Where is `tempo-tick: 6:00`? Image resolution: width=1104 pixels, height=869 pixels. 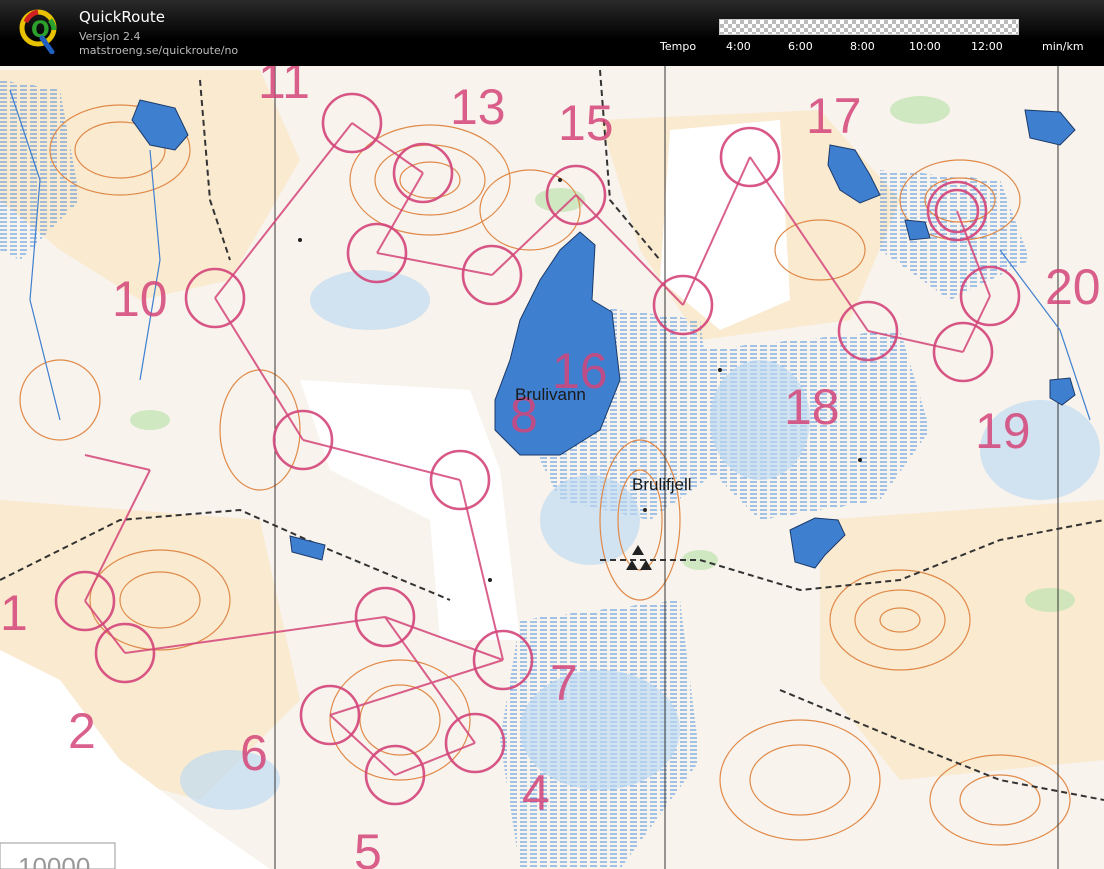
tempo-tick: 6:00 is located at coordinates (800, 46).